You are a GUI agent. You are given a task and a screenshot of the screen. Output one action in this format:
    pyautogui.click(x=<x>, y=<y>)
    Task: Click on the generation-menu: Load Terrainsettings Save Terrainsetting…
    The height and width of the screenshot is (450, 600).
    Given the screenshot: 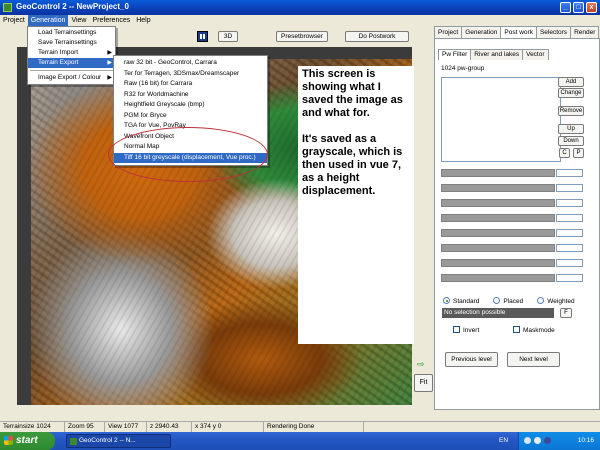 What is the action you would take?
    pyautogui.click(x=71, y=55)
    